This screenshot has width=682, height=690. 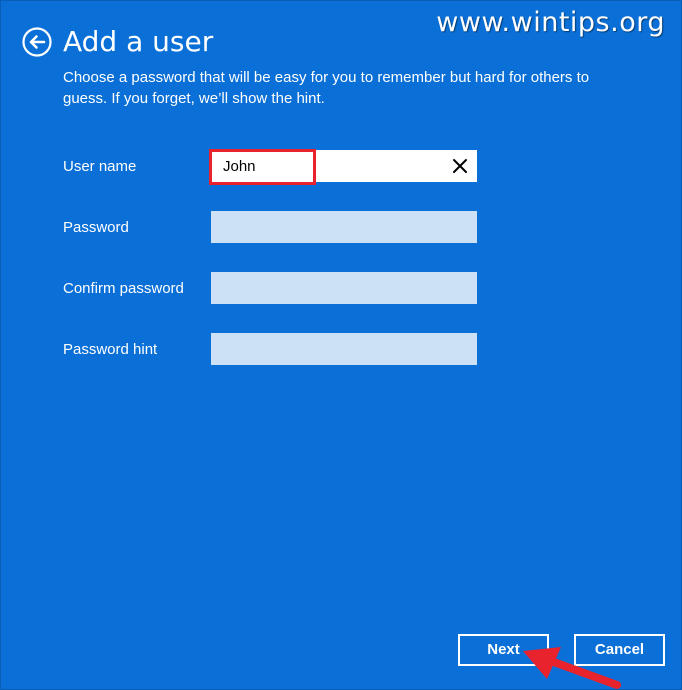 I want to click on back-button, so click(x=37, y=42).